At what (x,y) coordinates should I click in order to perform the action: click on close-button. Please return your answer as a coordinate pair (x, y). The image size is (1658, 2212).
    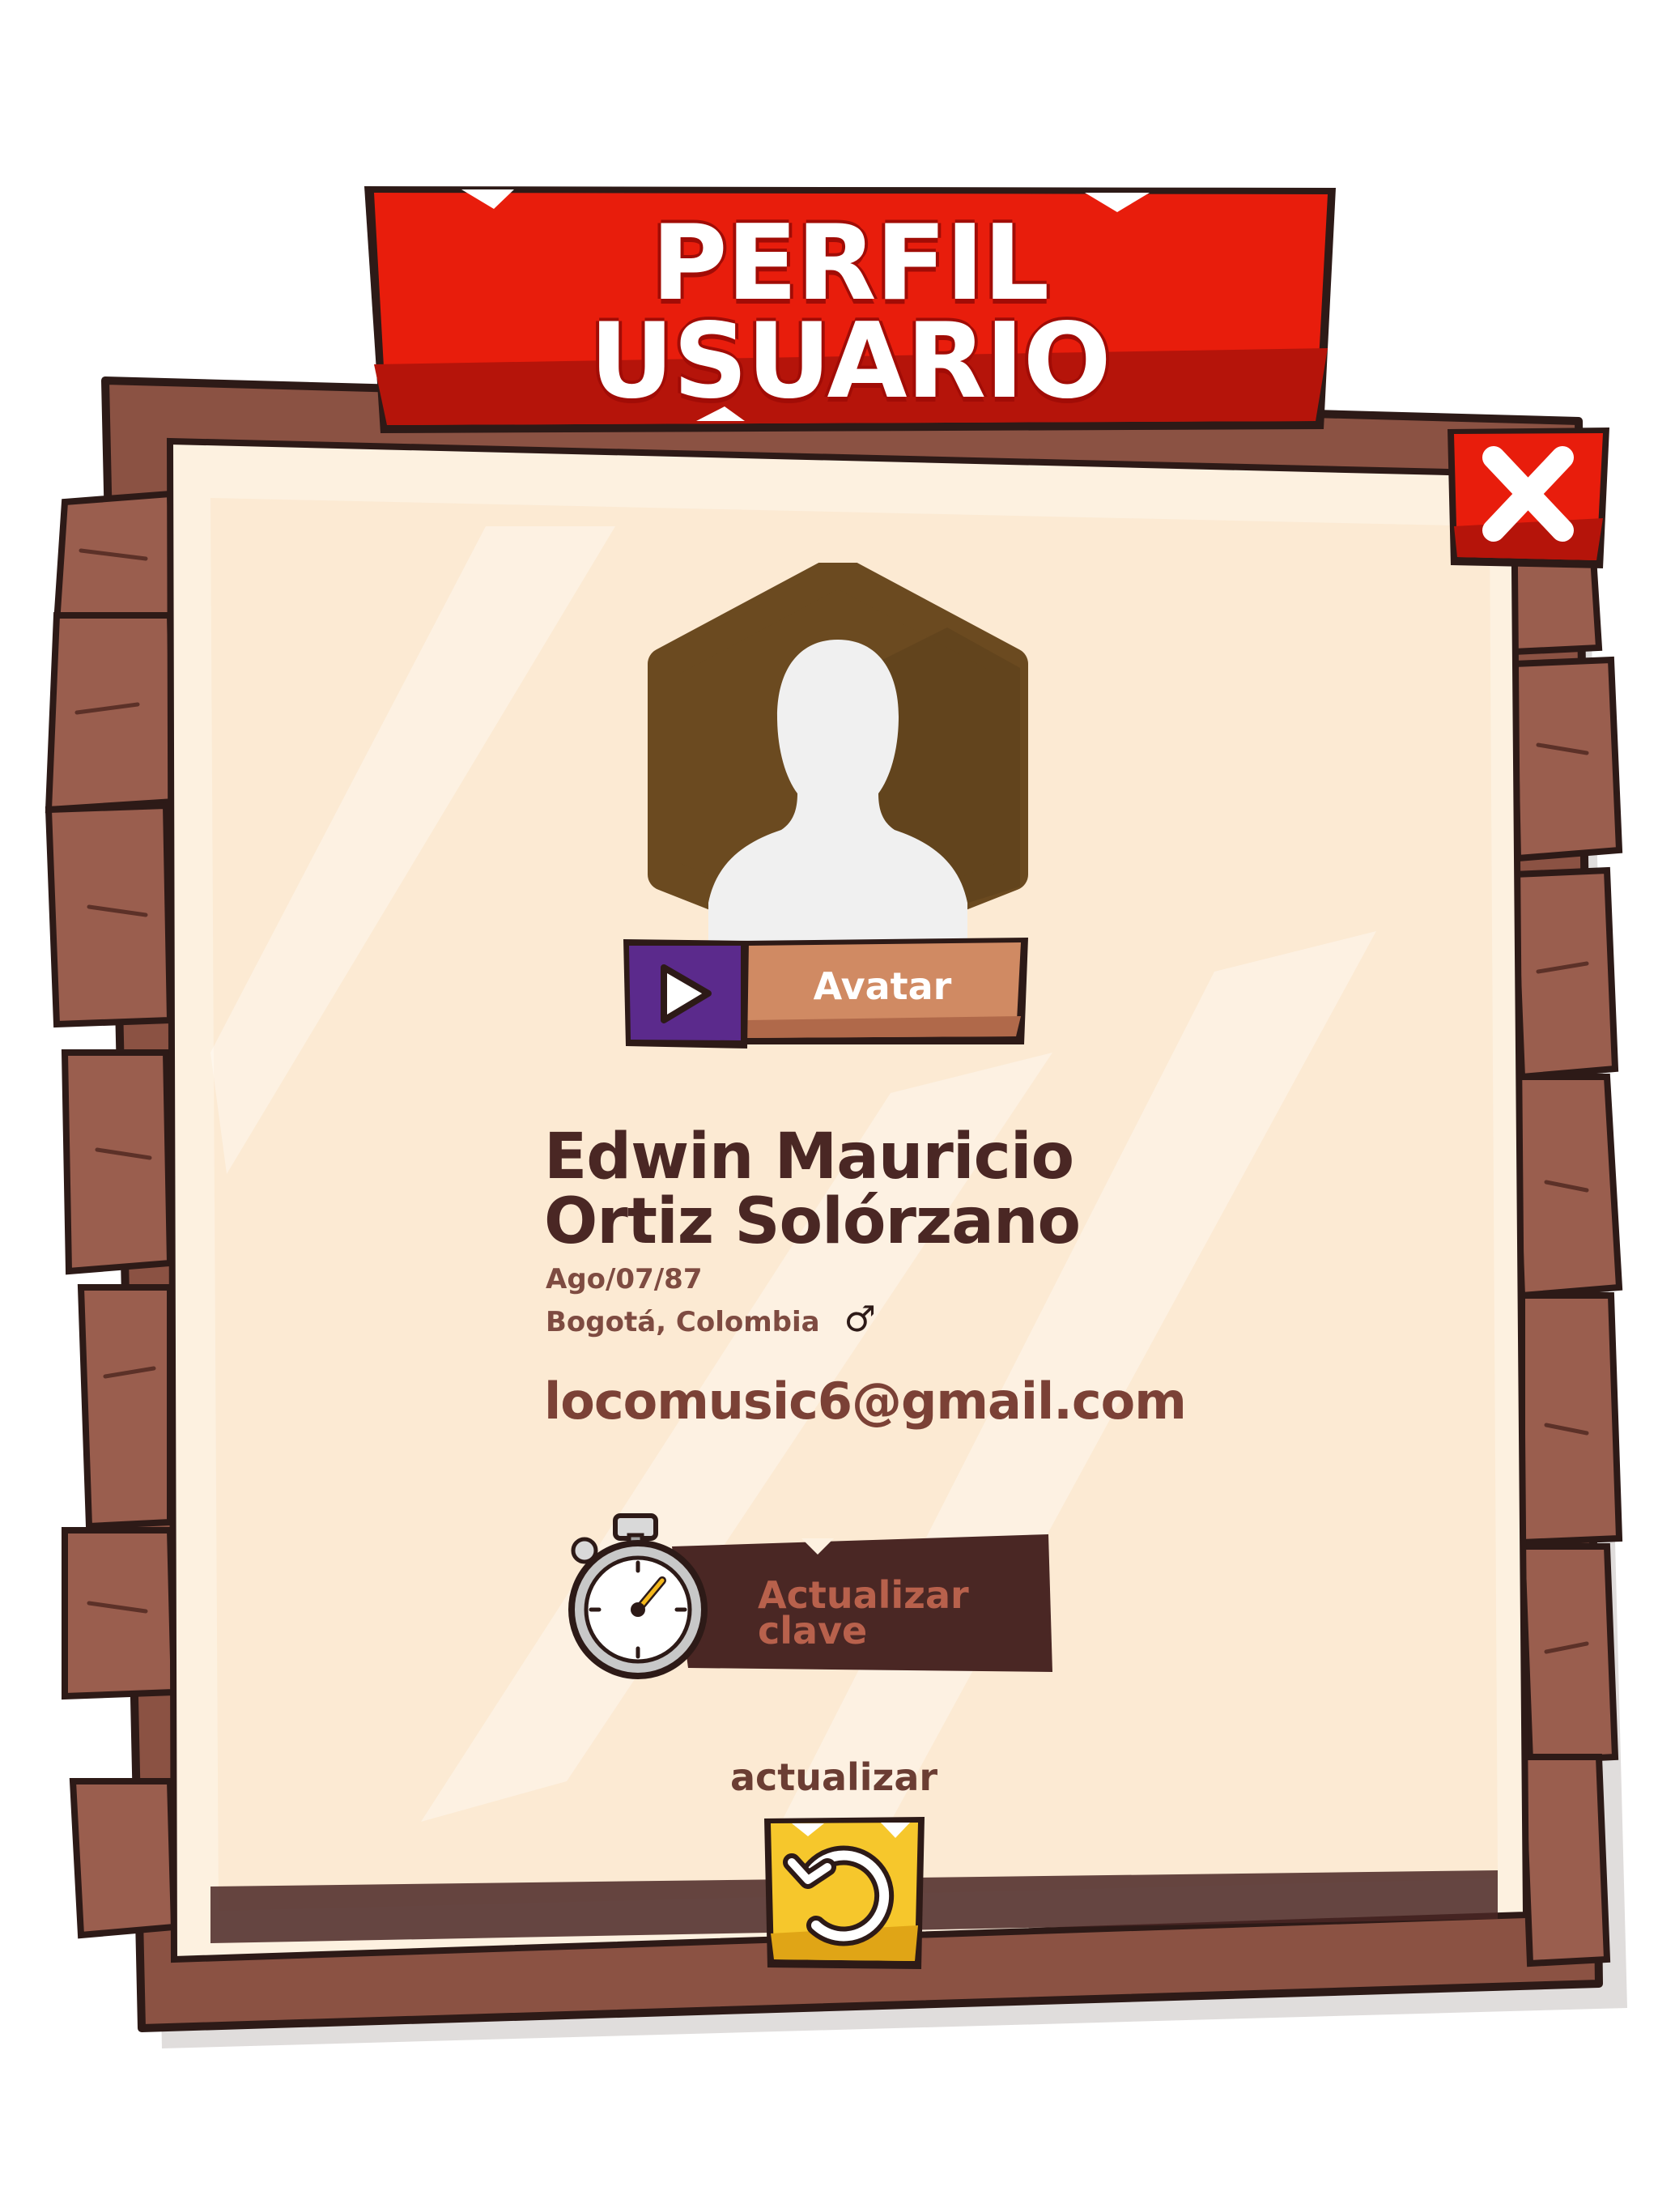
    Looking at the image, I should click on (1528, 498).